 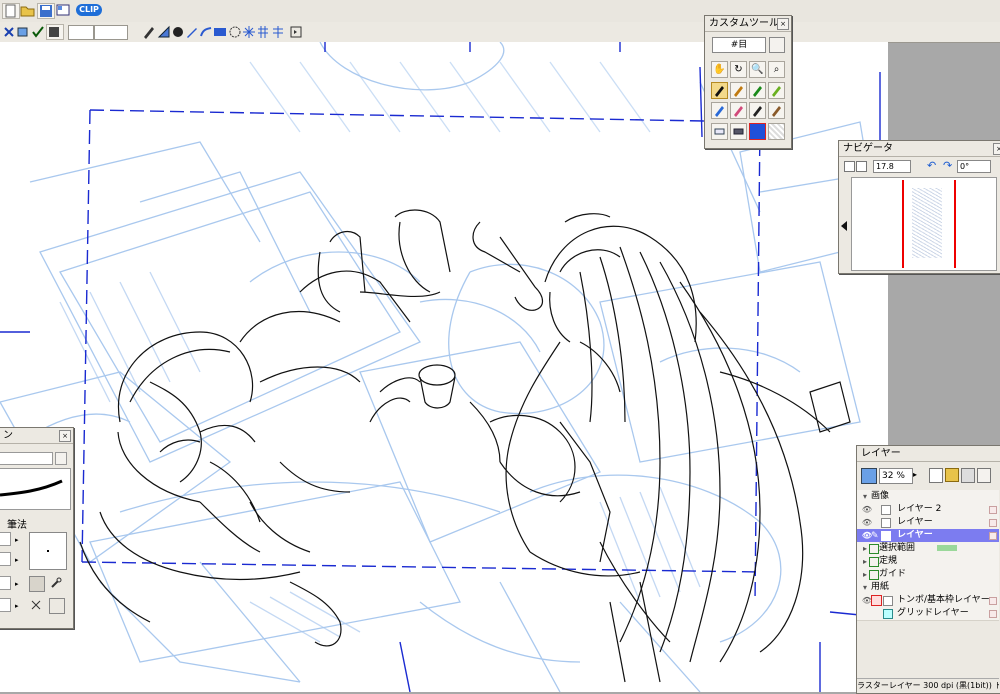 What do you see at coordinates (37, 584) in the screenshot?
I see `swap-icon` at bounding box center [37, 584].